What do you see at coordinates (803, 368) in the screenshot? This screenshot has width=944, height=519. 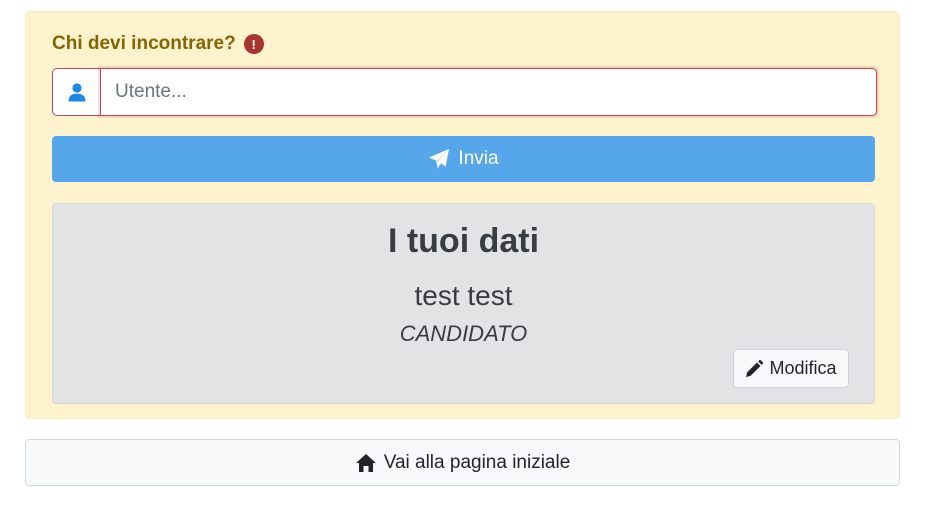 I see `edit-label: Modifica` at bounding box center [803, 368].